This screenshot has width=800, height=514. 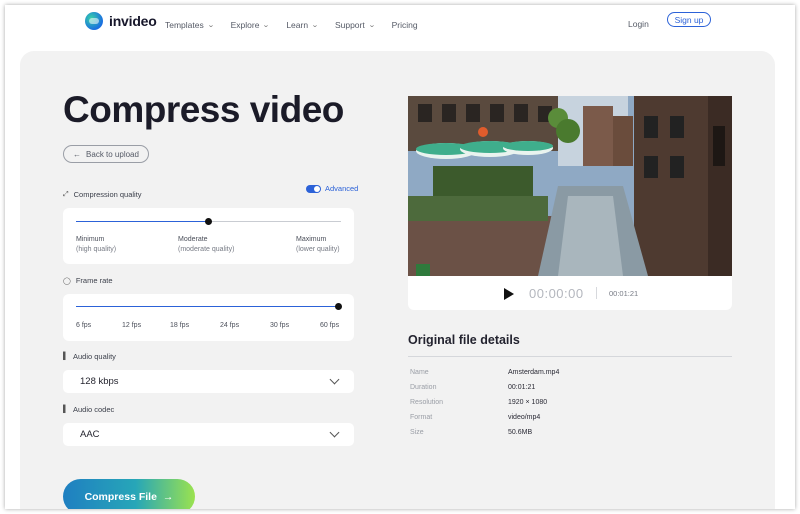 What do you see at coordinates (689, 19) in the screenshot?
I see `signup-button: Sign up` at bounding box center [689, 19].